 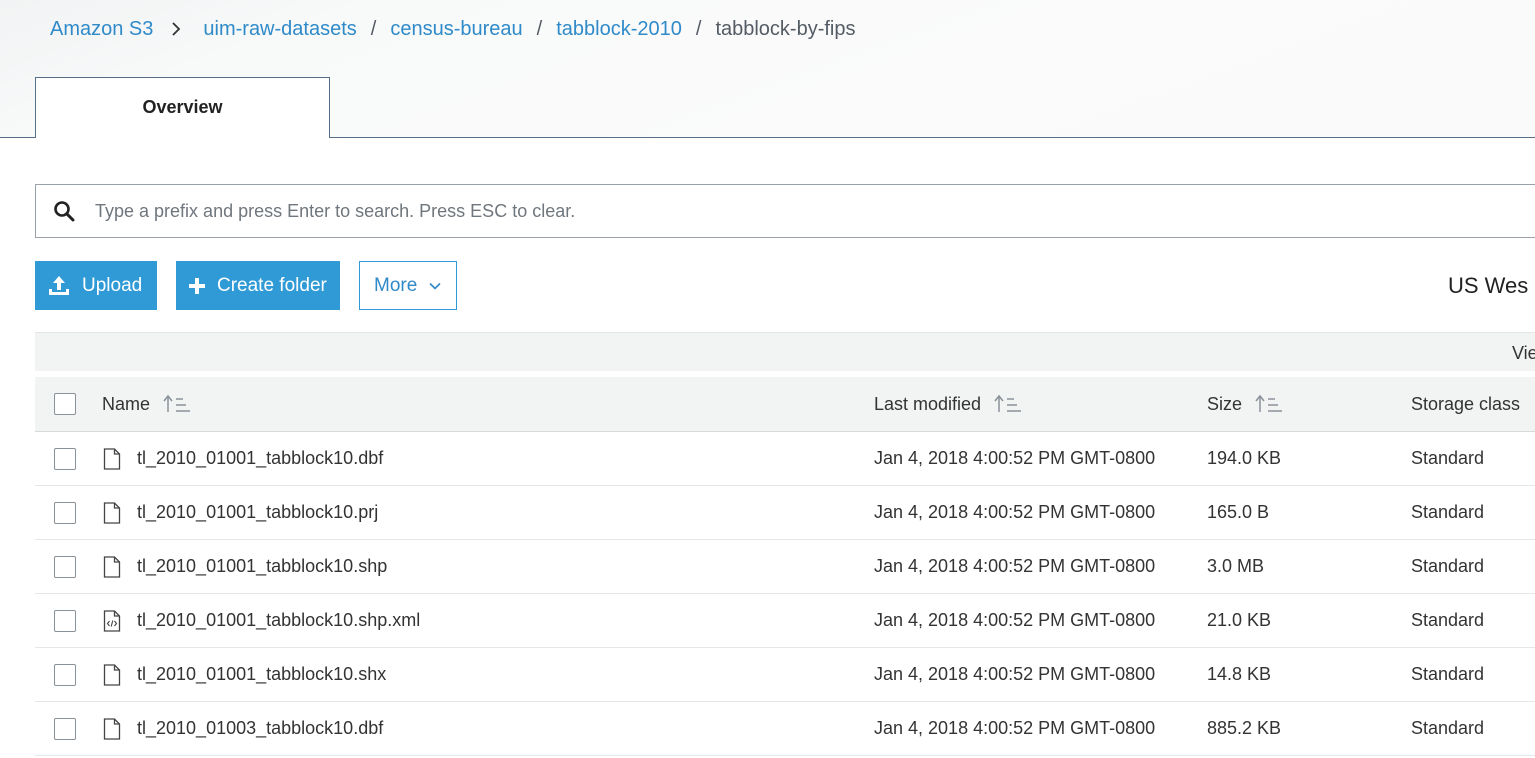 I want to click on create-folder-button: Create folder, so click(x=258, y=285).